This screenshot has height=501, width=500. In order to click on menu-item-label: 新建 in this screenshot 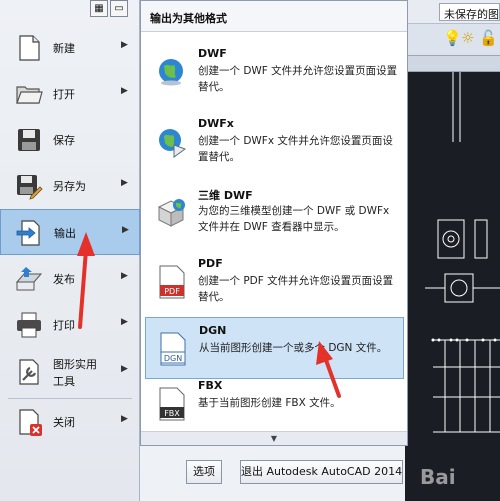, I will do `click(64, 48)`.